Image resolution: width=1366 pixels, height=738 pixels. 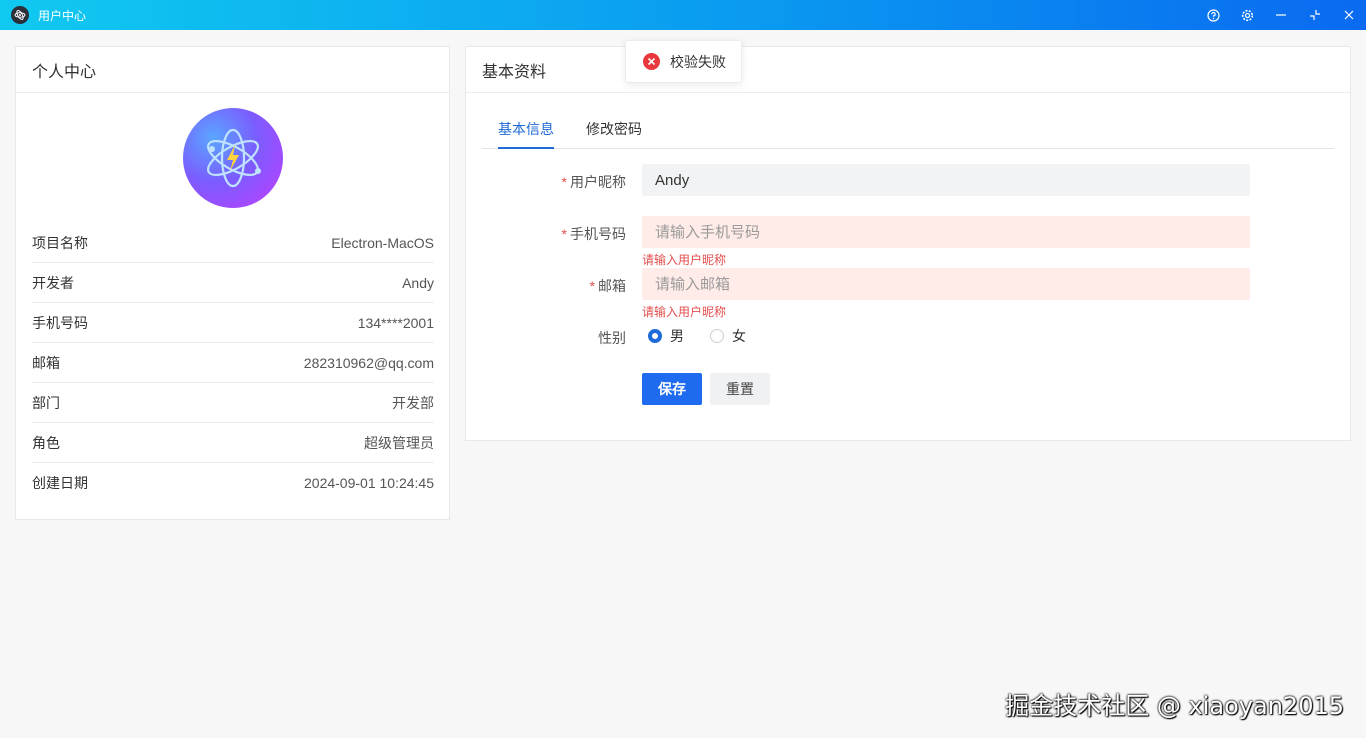 What do you see at coordinates (53, 282) in the screenshot?
I see `info-label: 开发者` at bounding box center [53, 282].